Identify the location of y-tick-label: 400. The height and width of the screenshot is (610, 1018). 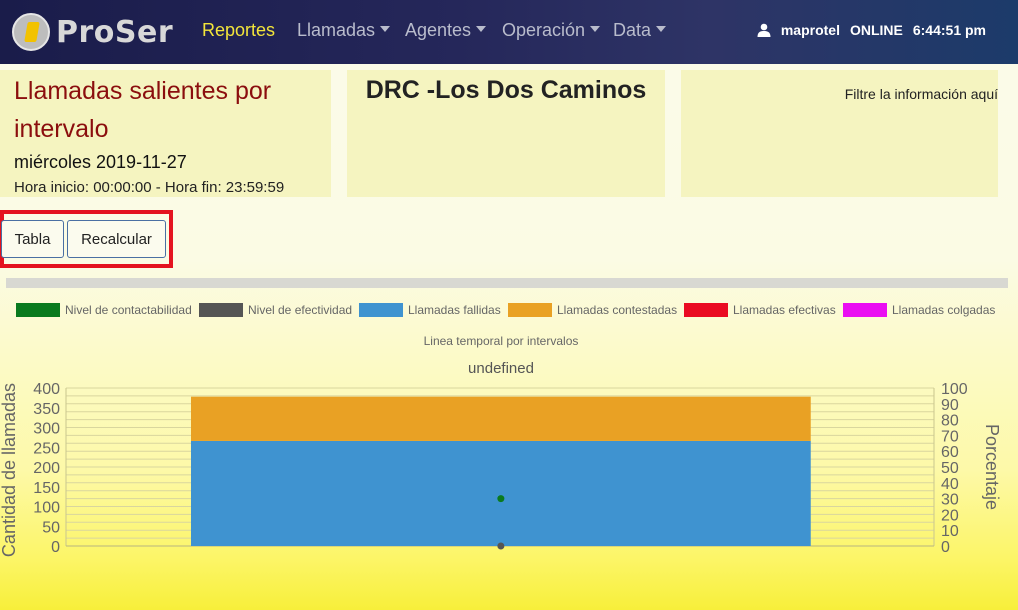
(46, 389).